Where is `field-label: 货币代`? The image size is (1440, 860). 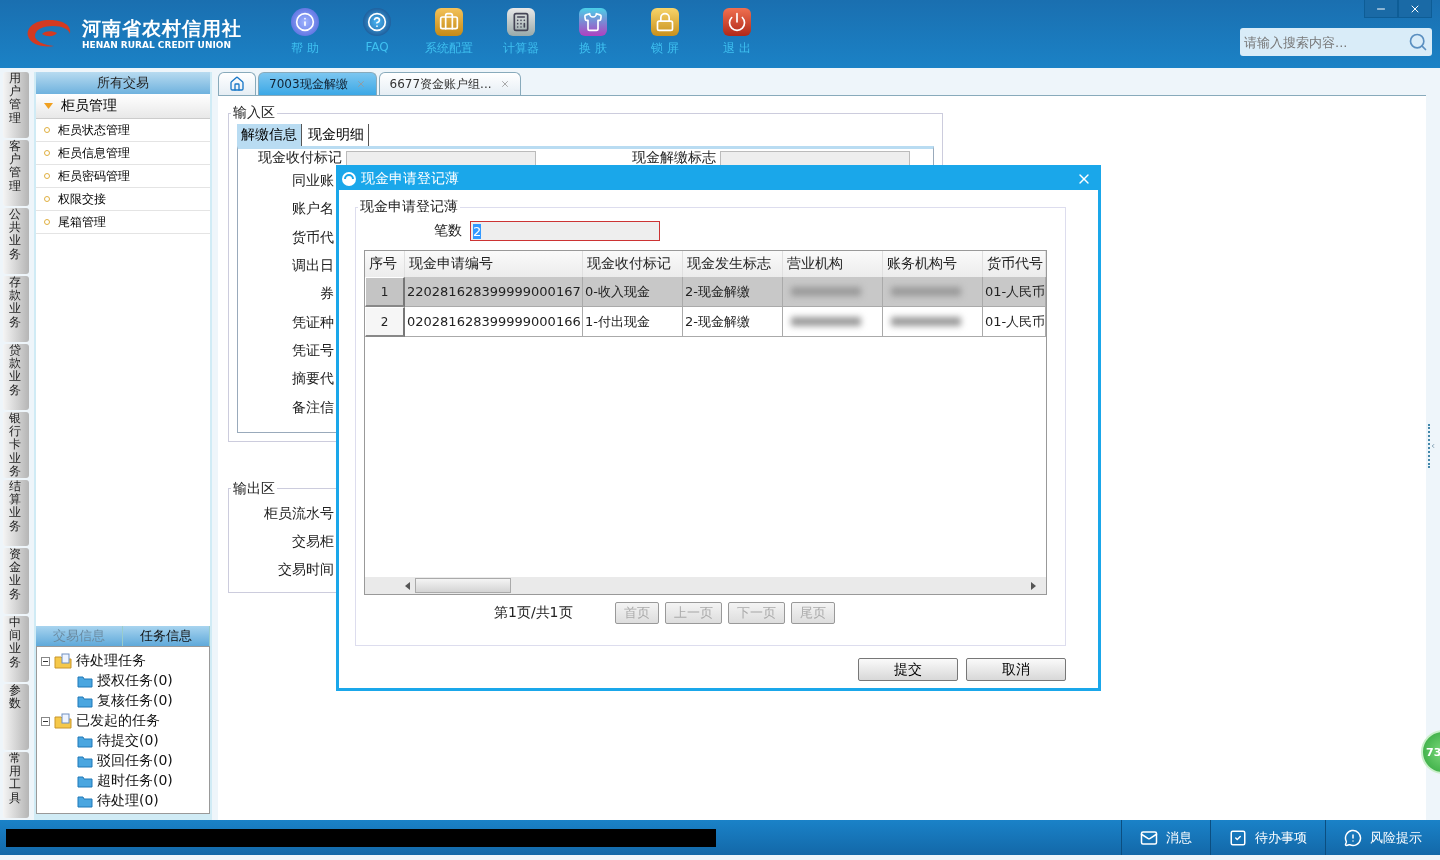 field-label: 货币代 is located at coordinates (312, 237).